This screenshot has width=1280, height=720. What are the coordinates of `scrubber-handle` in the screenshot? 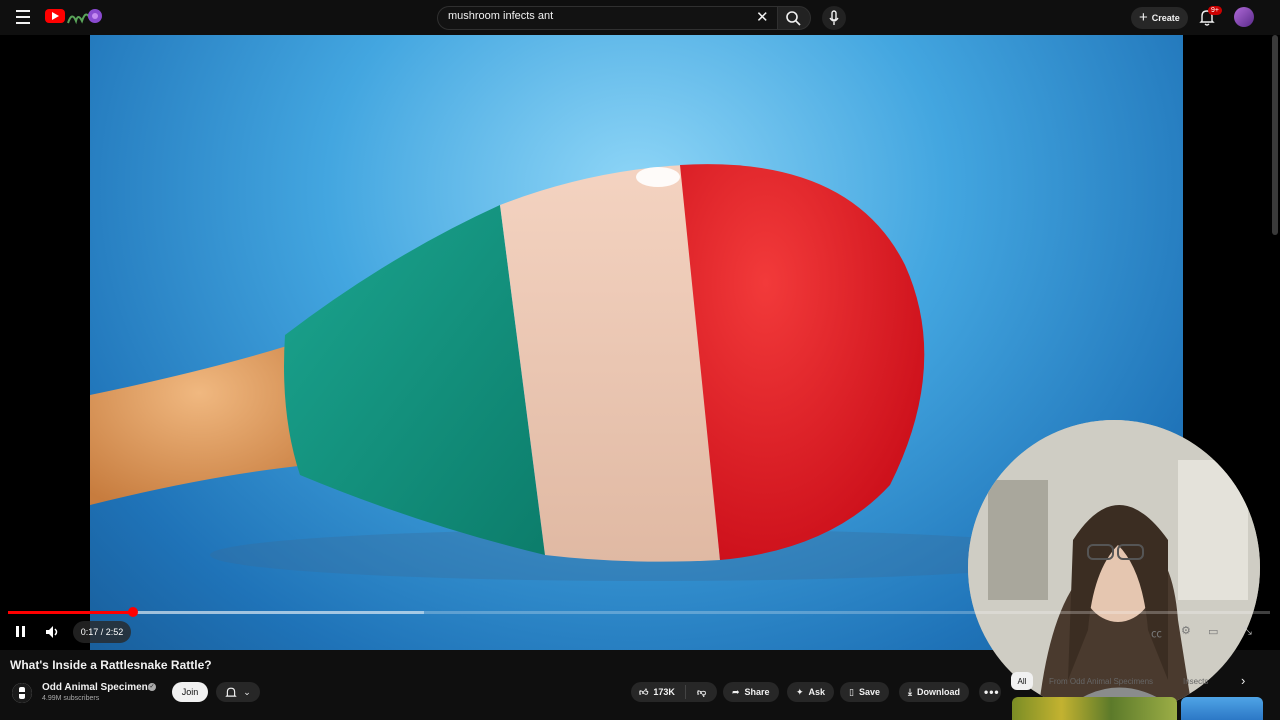 It's located at (132, 612).